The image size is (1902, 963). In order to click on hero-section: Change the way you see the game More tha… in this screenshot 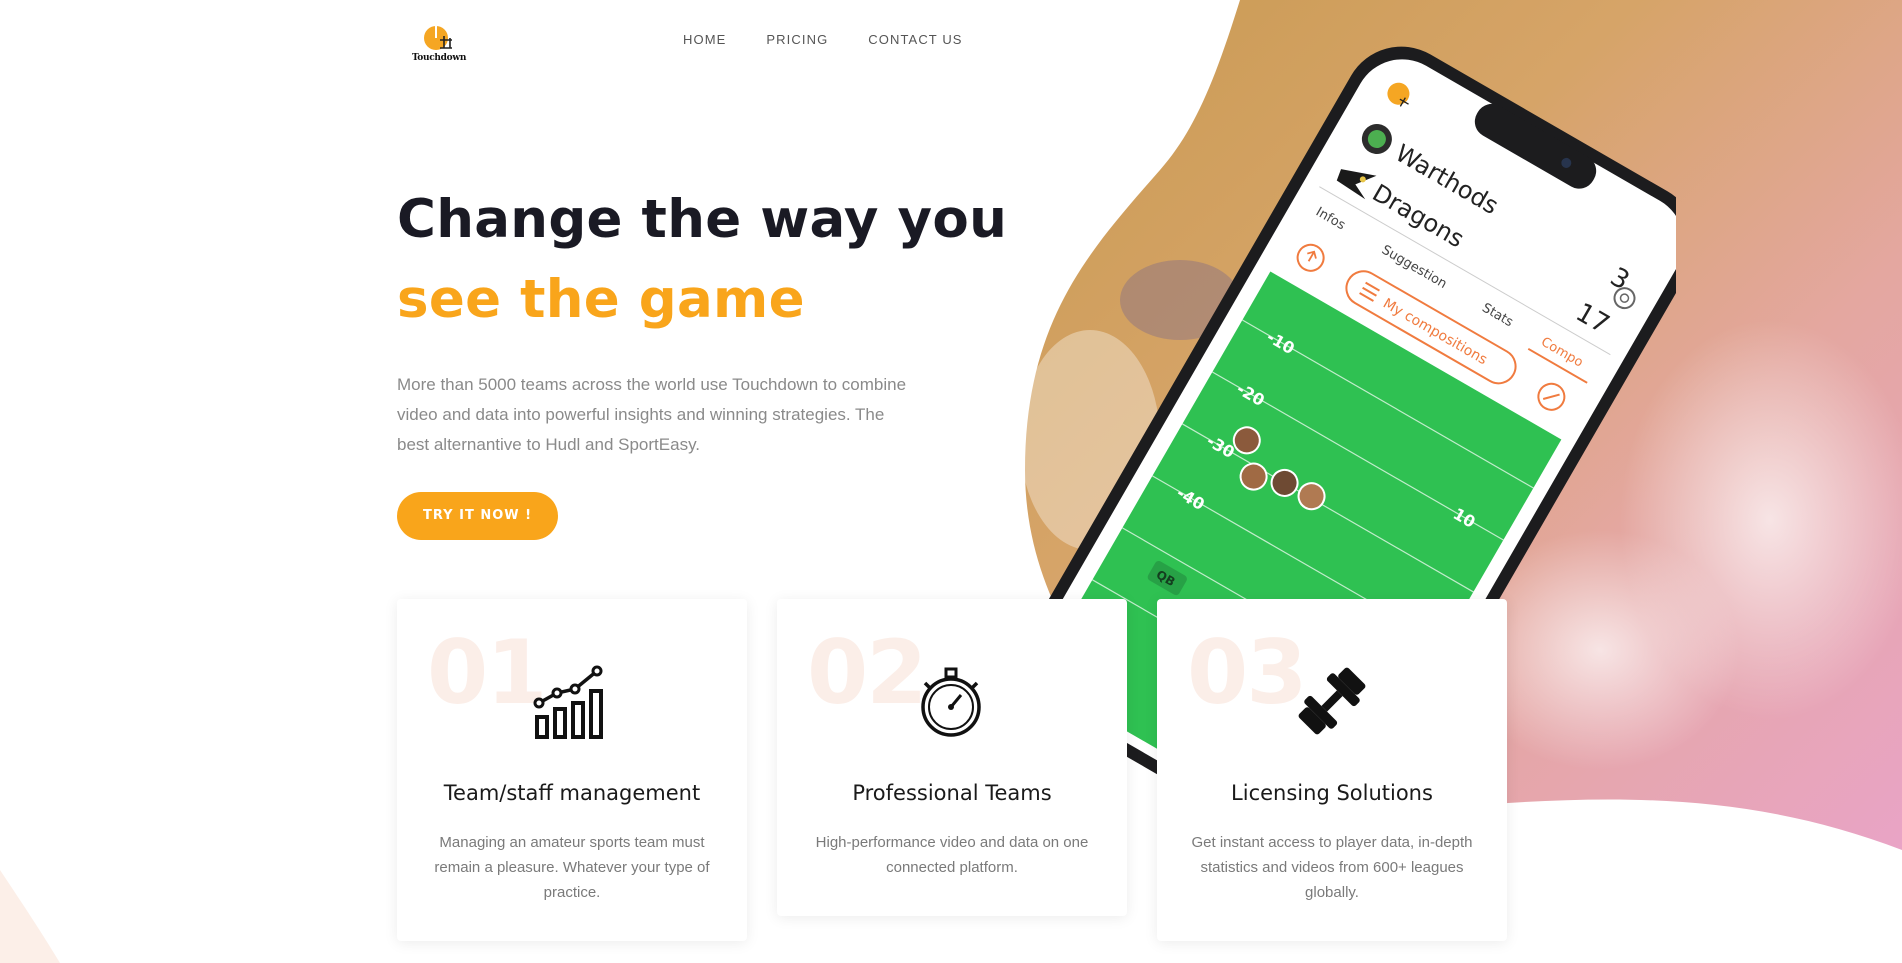, I will do `click(702, 364)`.